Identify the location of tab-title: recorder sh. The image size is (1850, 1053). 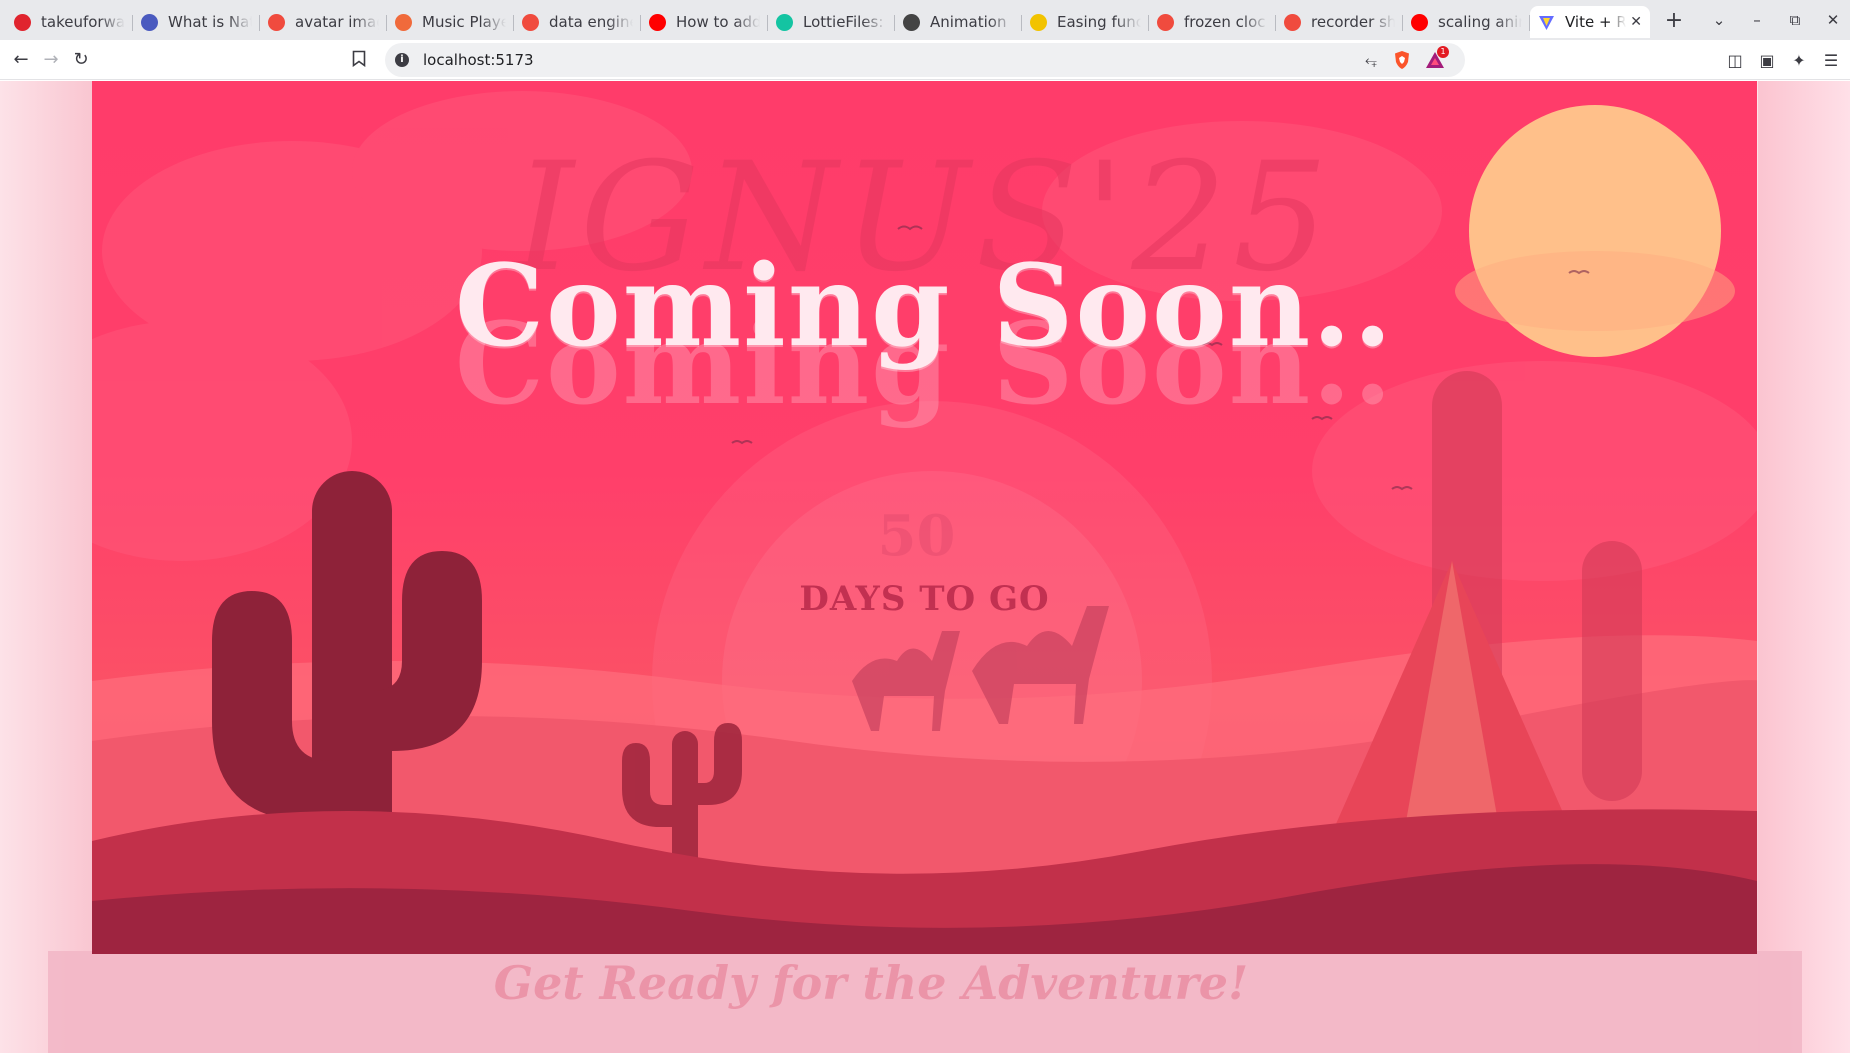
(1353, 22).